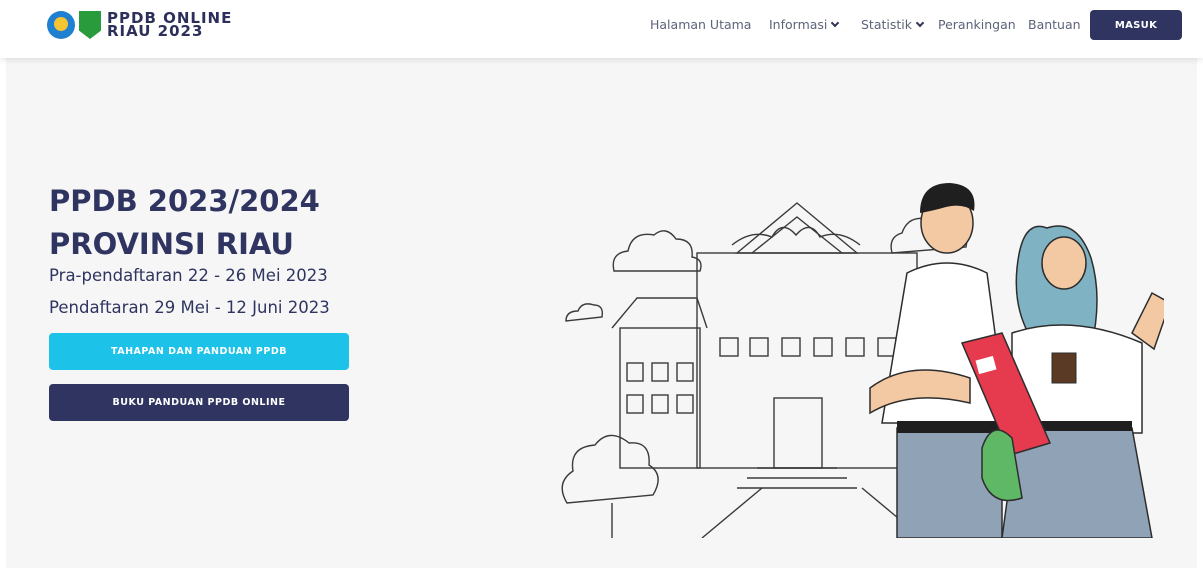  What do you see at coordinates (61, 25) in the screenshot?
I see `tut-wuri-handayani-logo-icon` at bounding box center [61, 25].